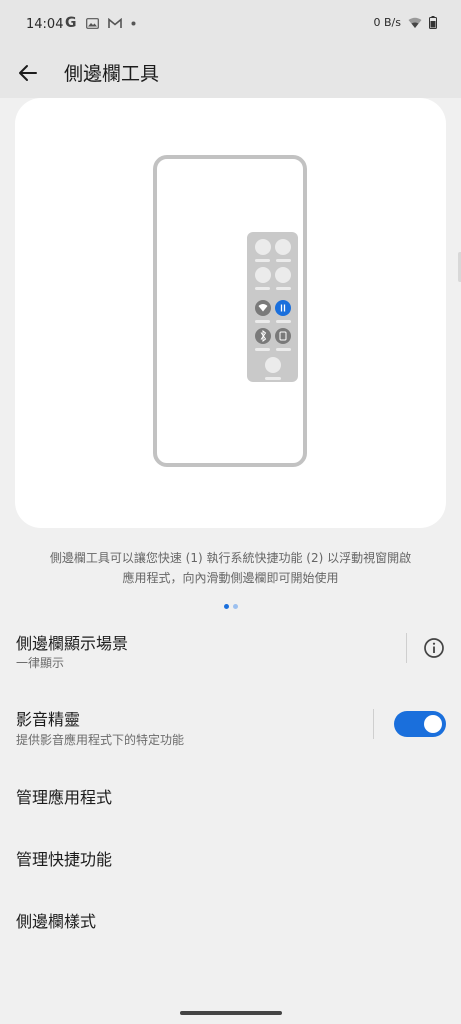 This screenshot has height=1024, width=461. What do you see at coordinates (100, 740) in the screenshot?
I see `setting-subtitle: 提供影音應用程式下的特定功能` at bounding box center [100, 740].